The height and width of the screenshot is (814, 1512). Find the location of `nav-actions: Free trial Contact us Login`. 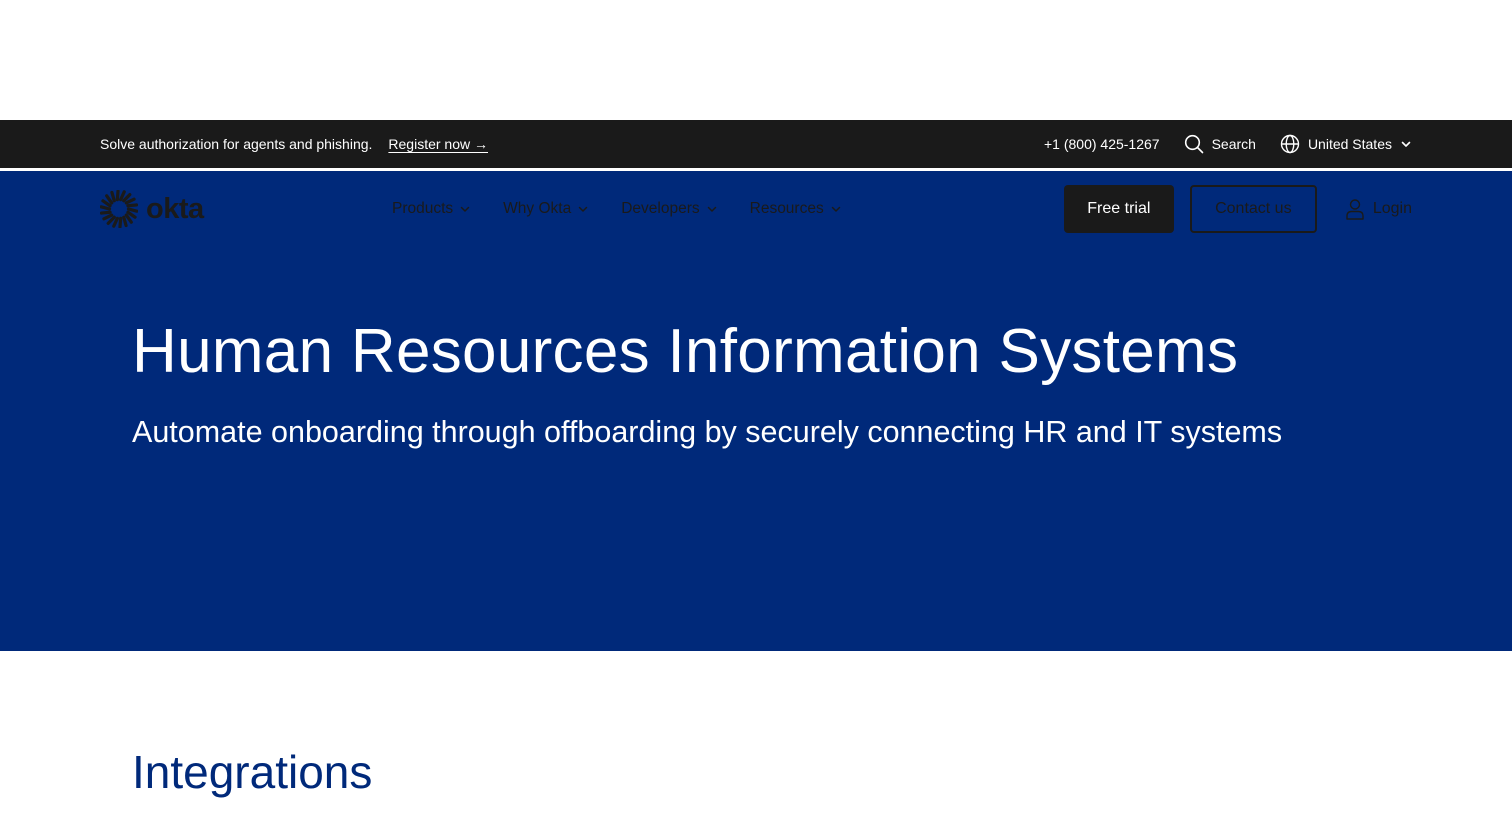

nav-actions: Free trial Contact us Login is located at coordinates (1237, 209).